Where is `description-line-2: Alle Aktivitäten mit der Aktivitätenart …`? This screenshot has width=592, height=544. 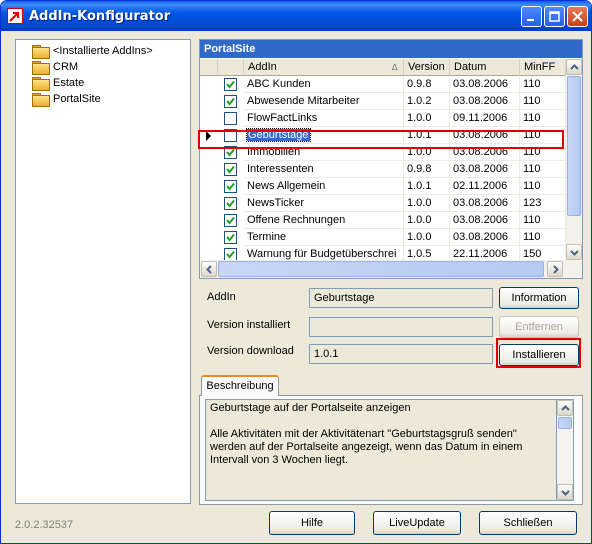
description-line-2: Alle Aktivitäten mit der Aktivitätenart … is located at coordinates (366, 447).